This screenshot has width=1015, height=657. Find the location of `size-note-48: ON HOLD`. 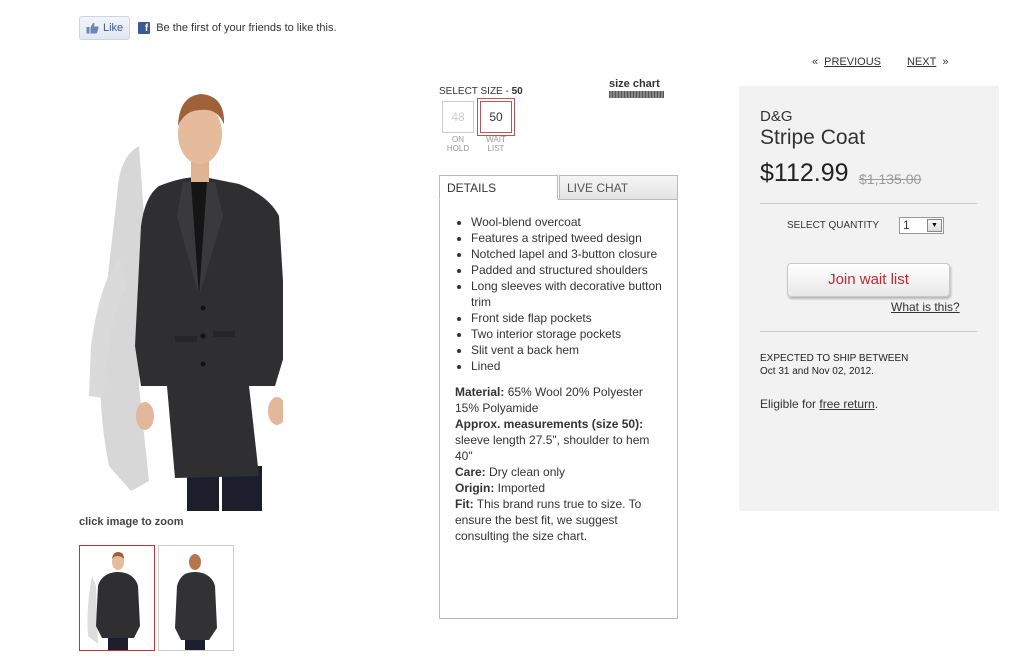

size-note-48: ON HOLD is located at coordinates (458, 144).